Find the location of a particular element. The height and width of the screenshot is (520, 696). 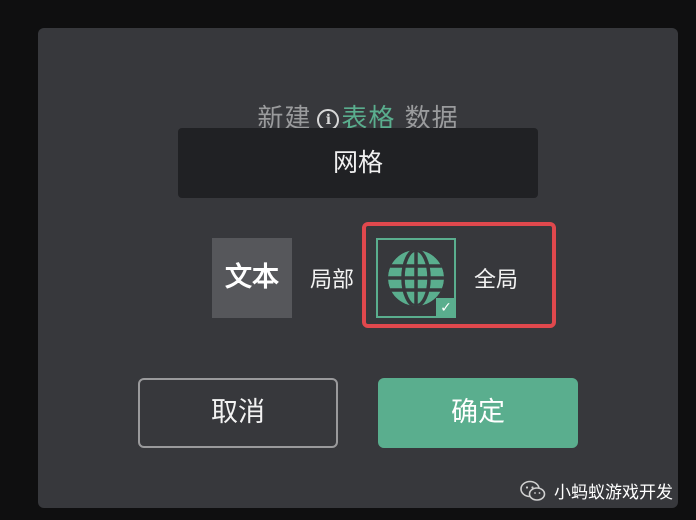

local-option-label: 局部 is located at coordinates (332, 278).